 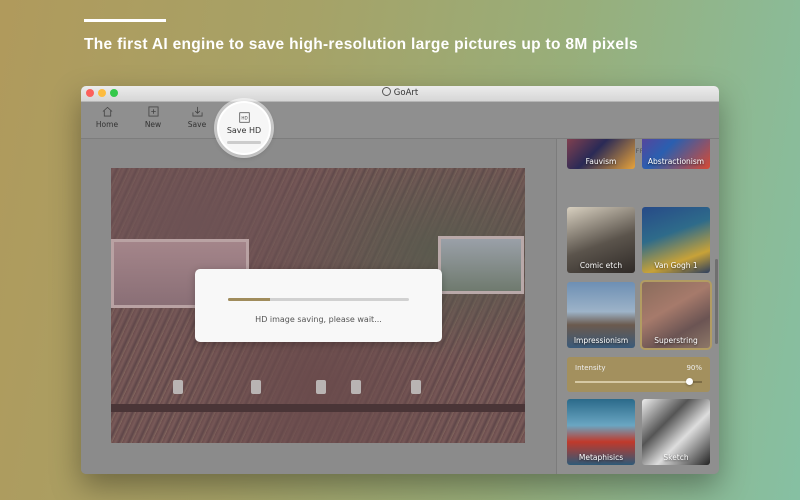 I want to click on intensity-label: Intensity, so click(x=590, y=368).